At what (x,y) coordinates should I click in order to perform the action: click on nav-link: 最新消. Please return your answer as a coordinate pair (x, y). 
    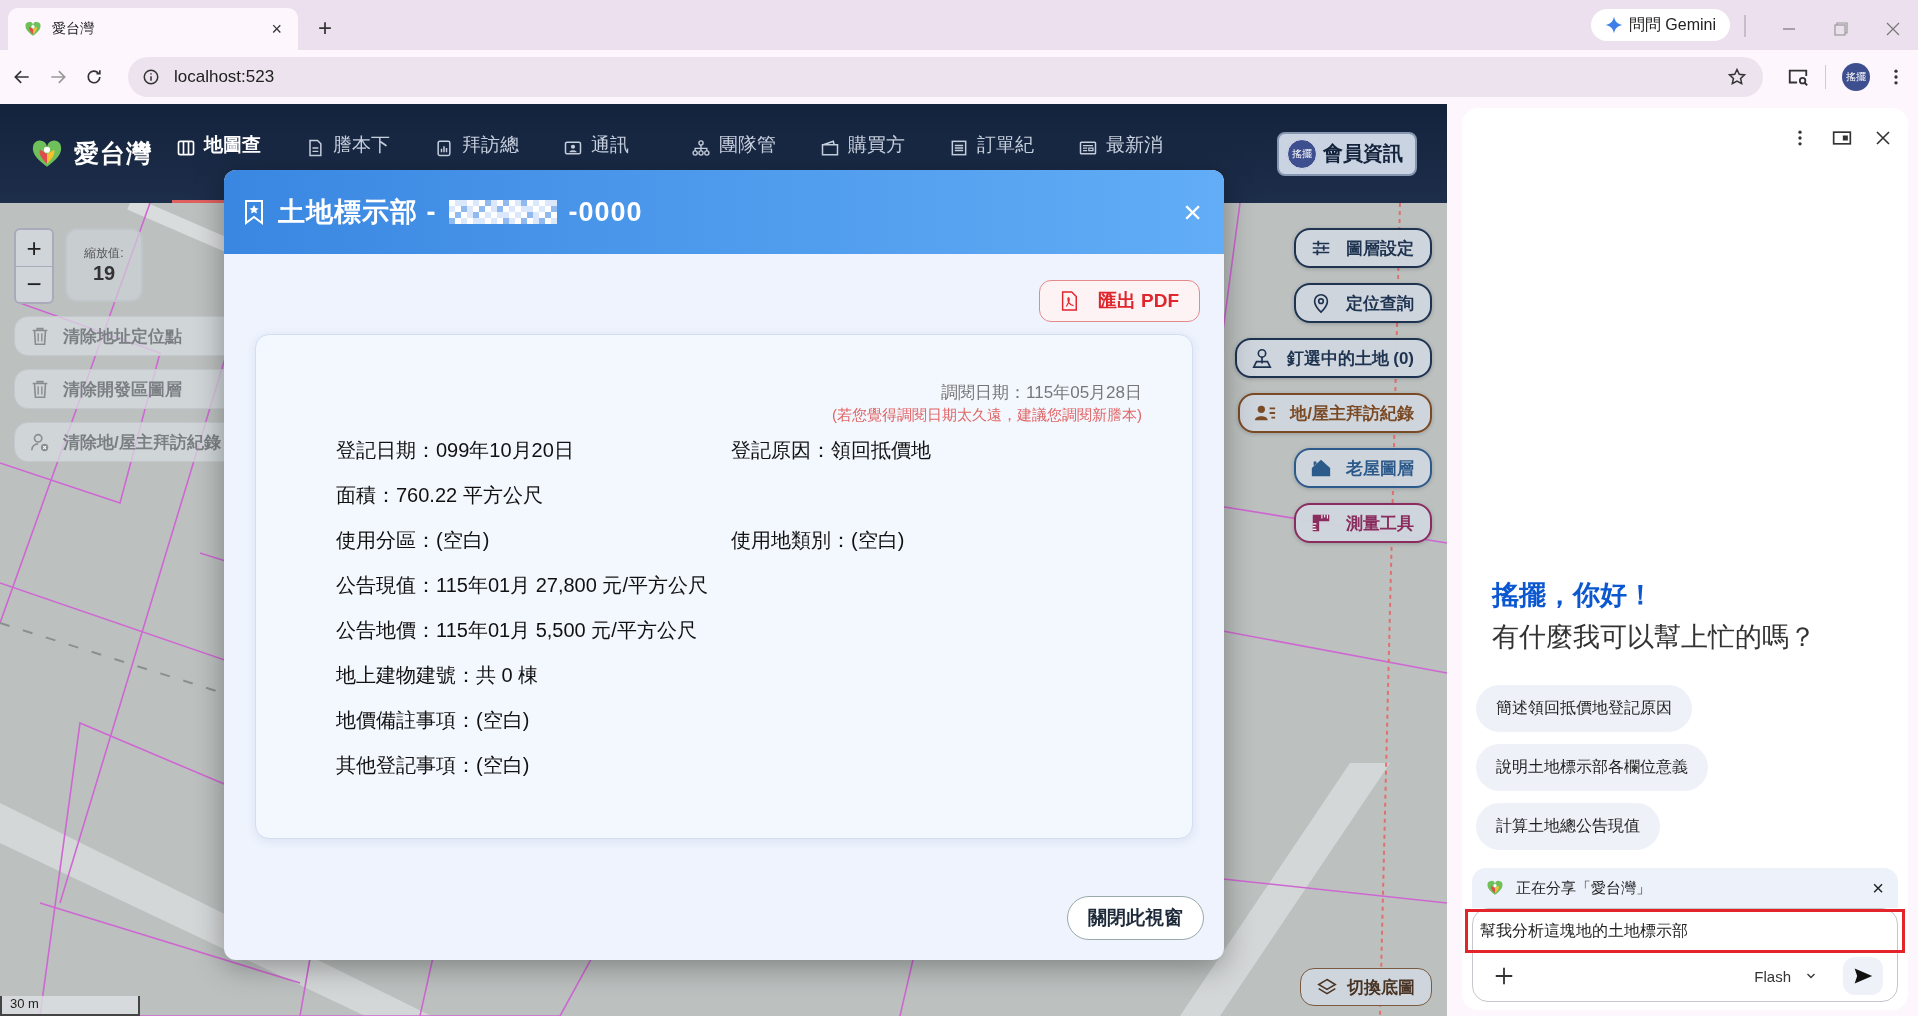
    Looking at the image, I should click on (1120, 153).